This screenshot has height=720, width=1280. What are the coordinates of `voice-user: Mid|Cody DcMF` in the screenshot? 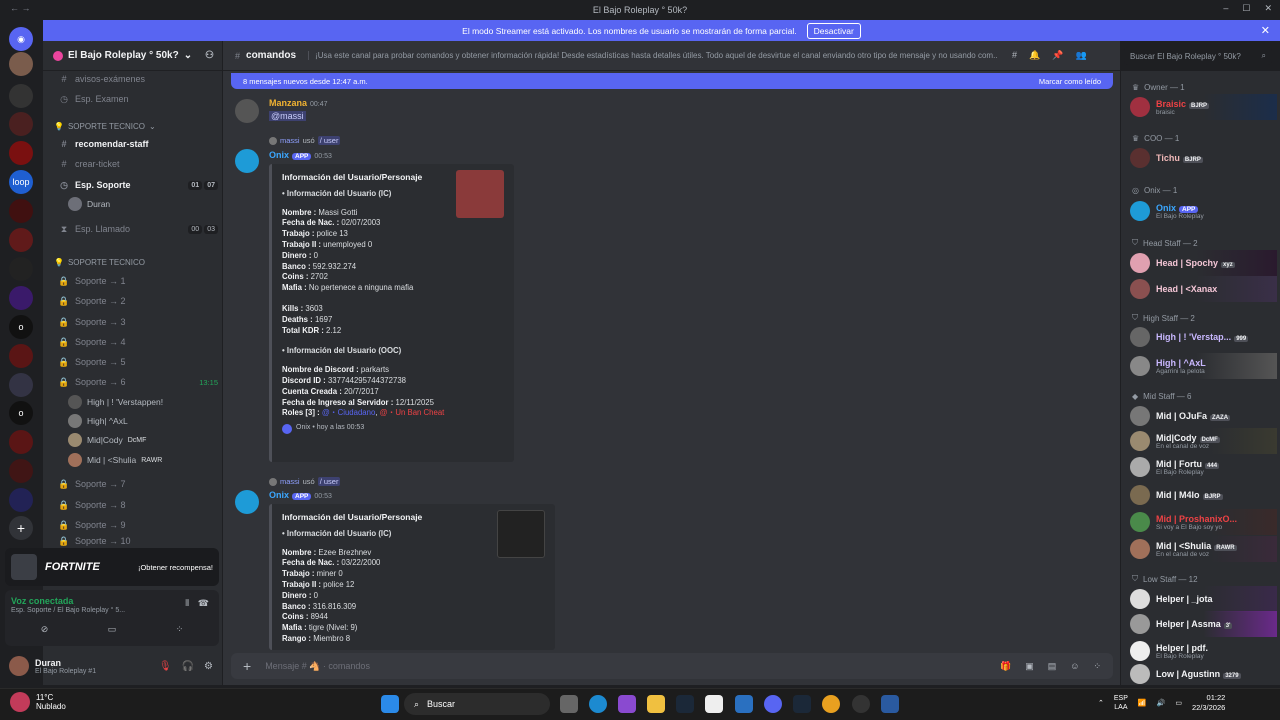 It's located at (107, 440).